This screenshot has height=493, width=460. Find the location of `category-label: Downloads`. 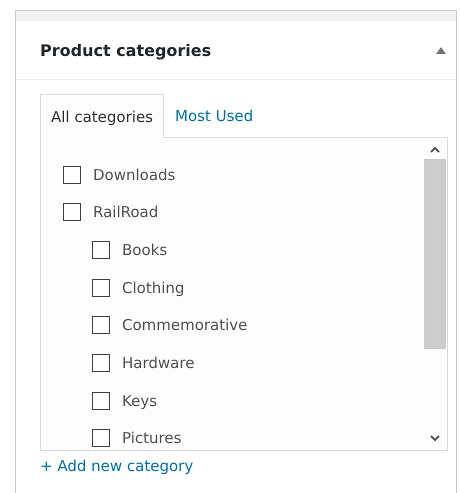

category-label: Downloads is located at coordinates (134, 175).